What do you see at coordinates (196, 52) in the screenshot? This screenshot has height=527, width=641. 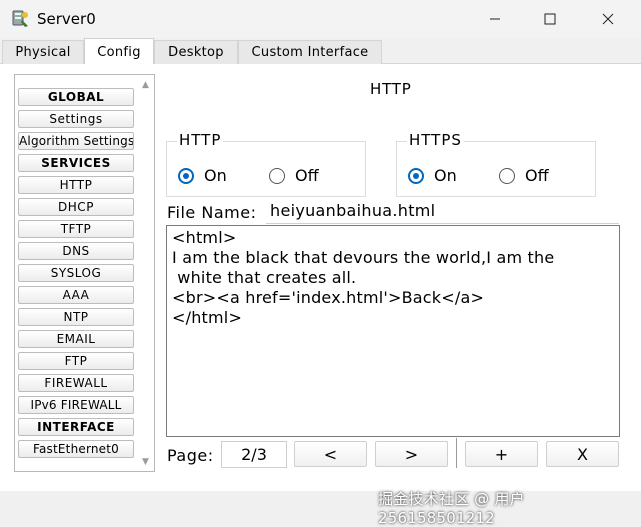 I see `tab-desktop: Desktop` at bounding box center [196, 52].